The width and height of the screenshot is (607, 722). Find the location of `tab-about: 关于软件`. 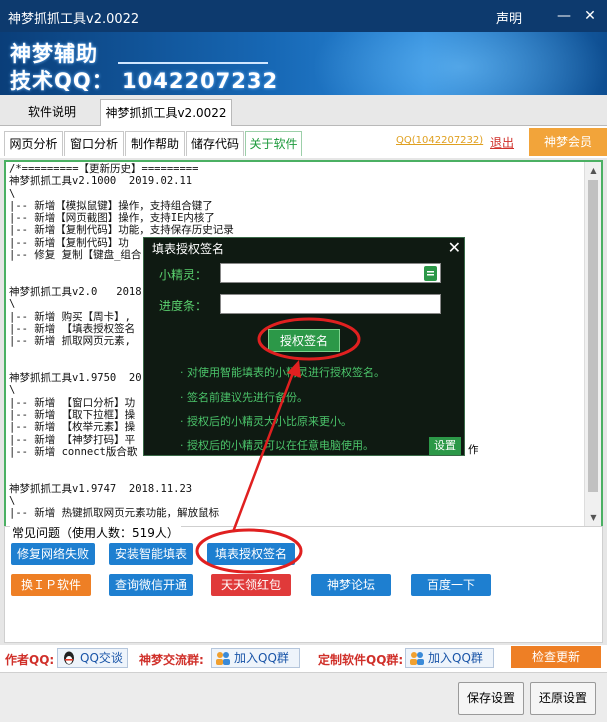

tab-about: 关于软件 is located at coordinates (273, 143).